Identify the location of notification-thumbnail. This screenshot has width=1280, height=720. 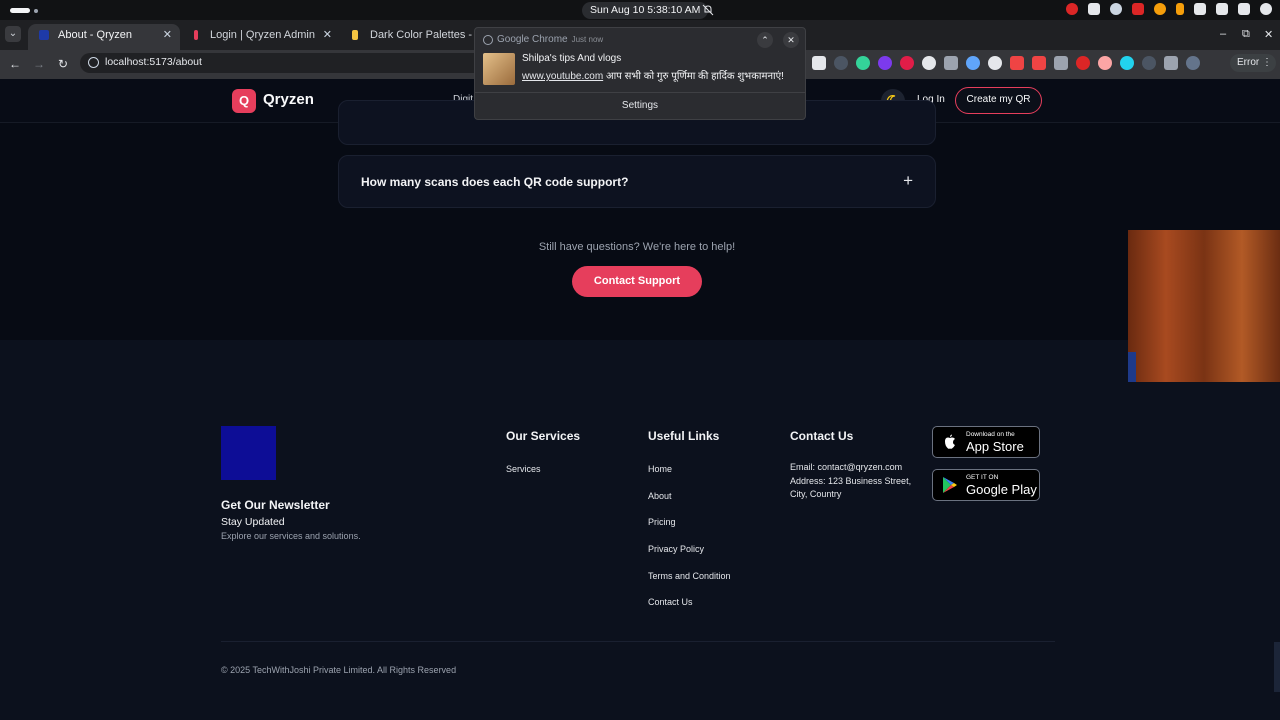
(499, 69).